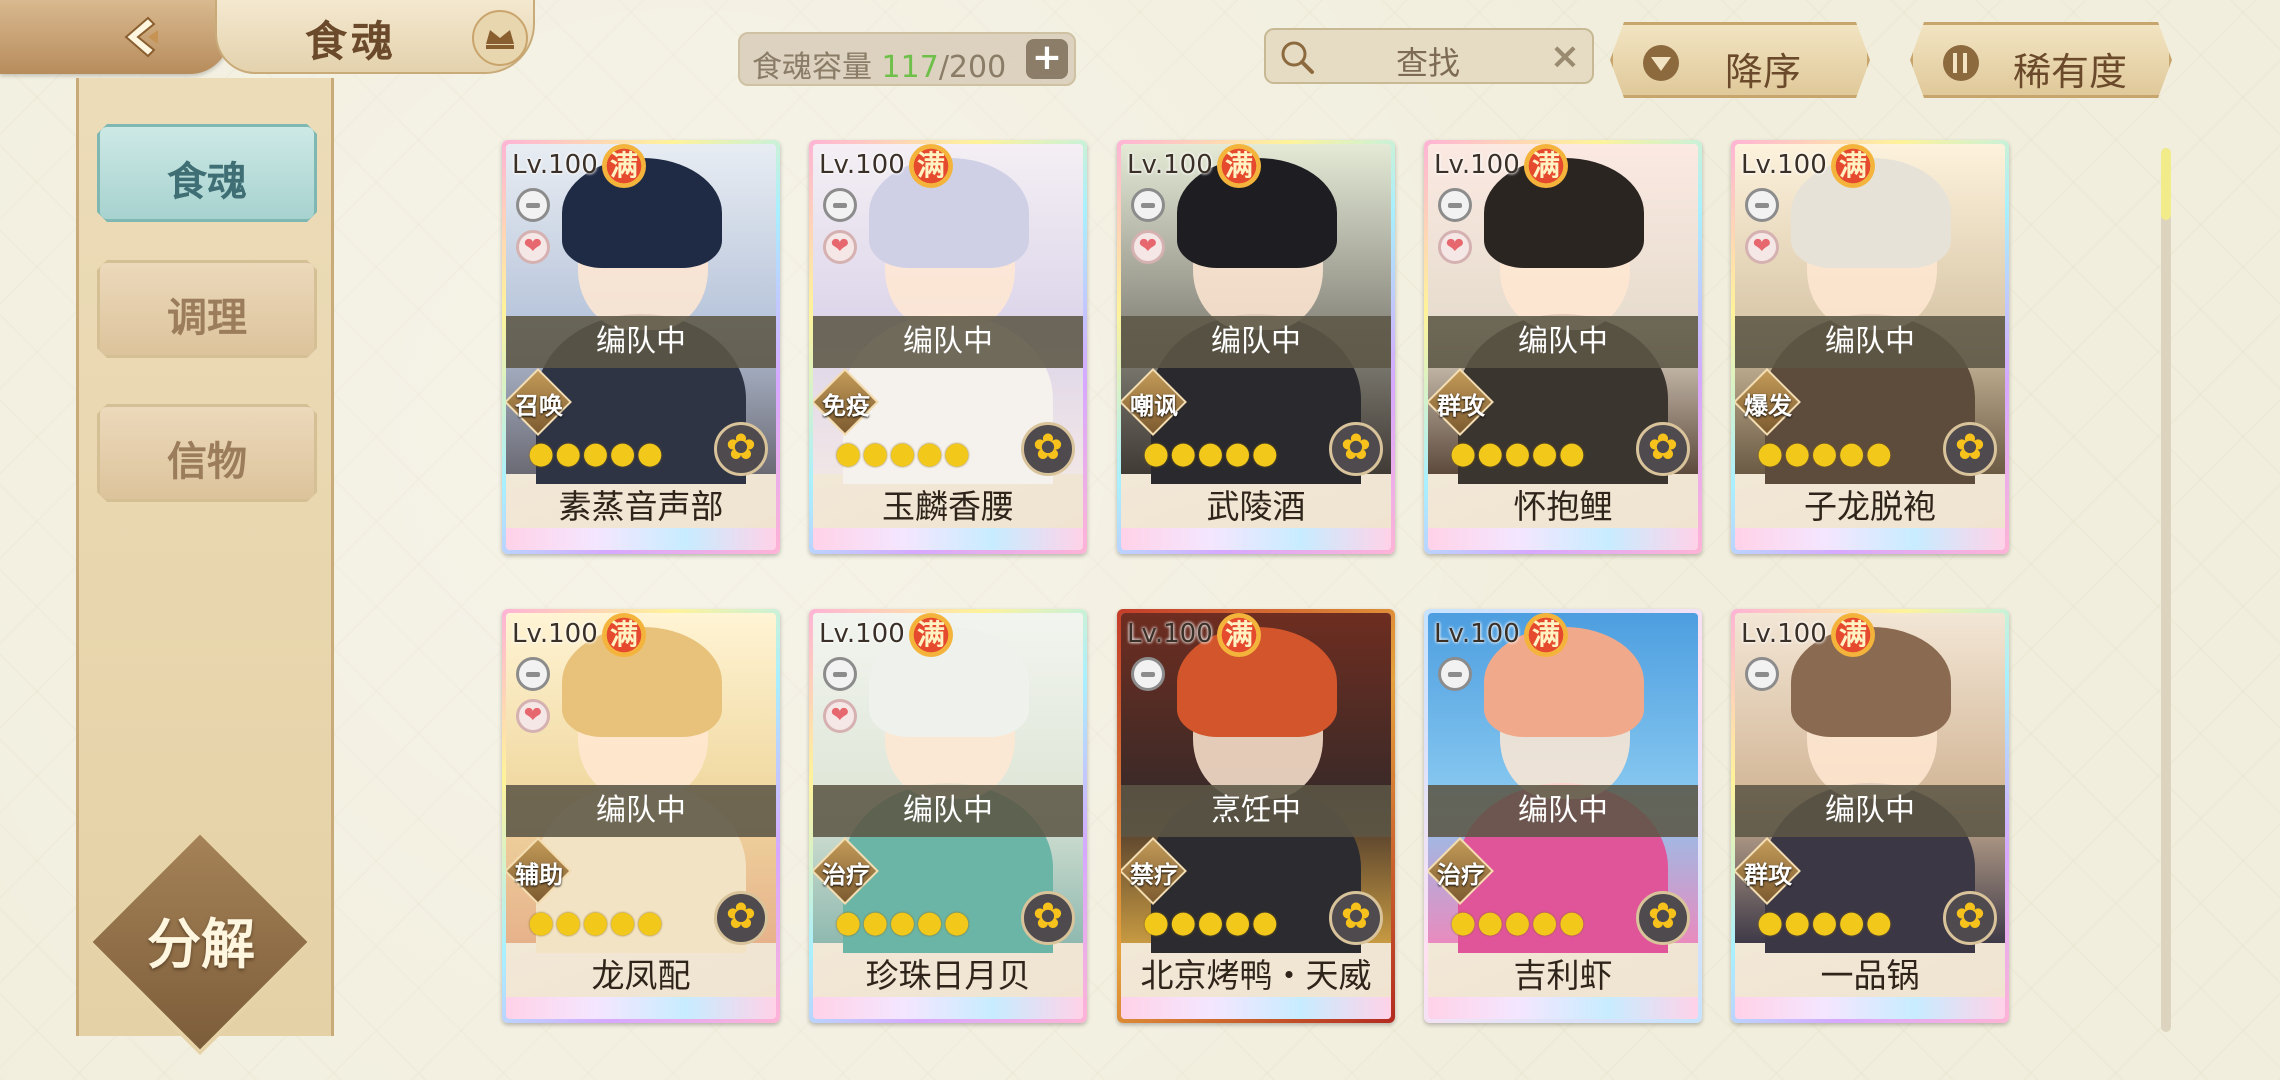 This screenshot has width=2280, height=1080. I want to click on scrollbar-thumb, so click(2166, 184).